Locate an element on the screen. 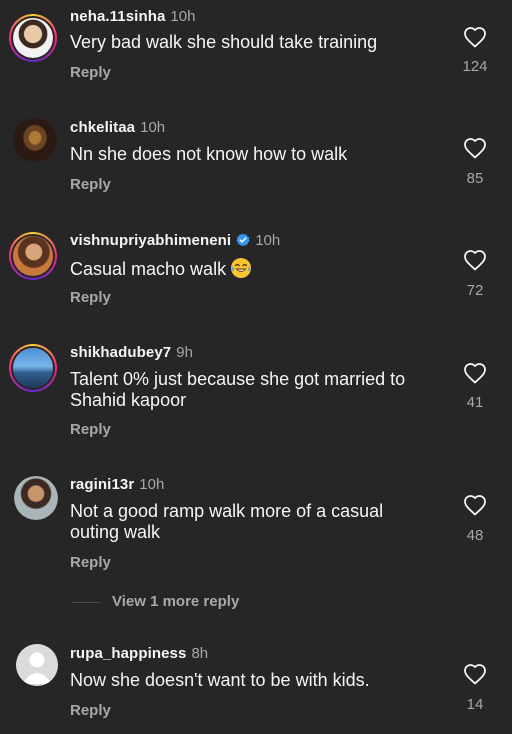 The height and width of the screenshot is (734, 512). like-count: 41 is located at coordinates (475, 402).